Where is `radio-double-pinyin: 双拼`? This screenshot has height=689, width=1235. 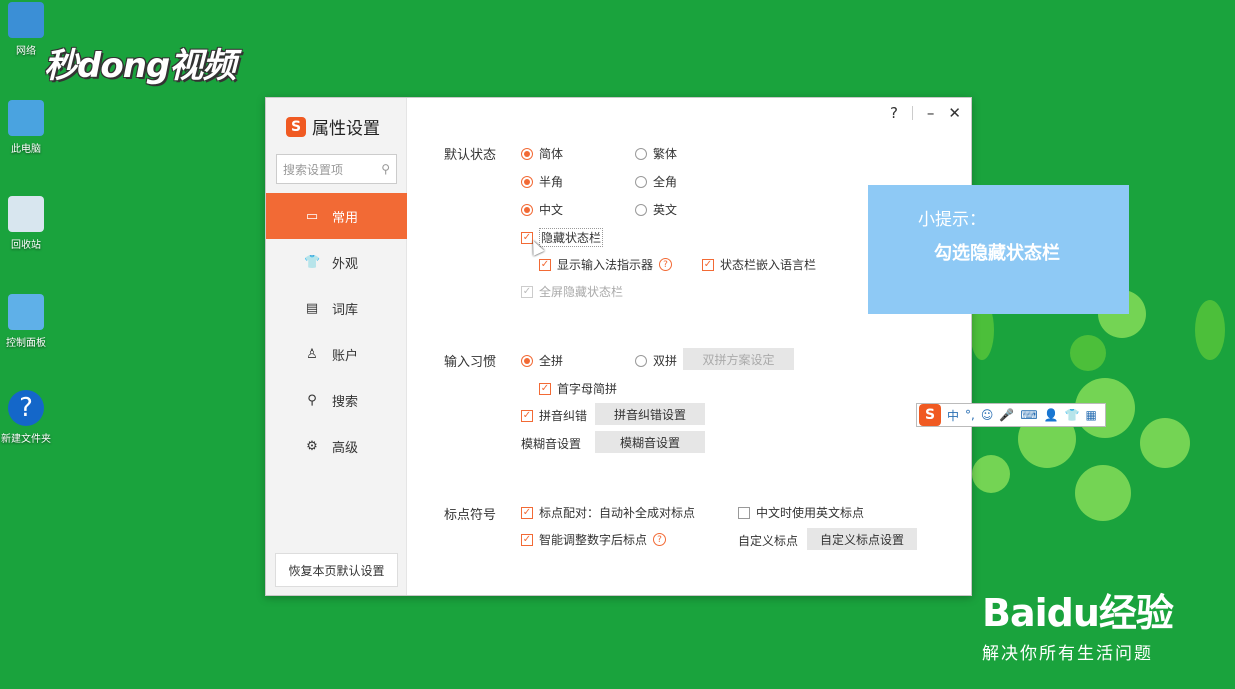 radio-double-pinyin: 双拼 is located at coordinates (656, 360).